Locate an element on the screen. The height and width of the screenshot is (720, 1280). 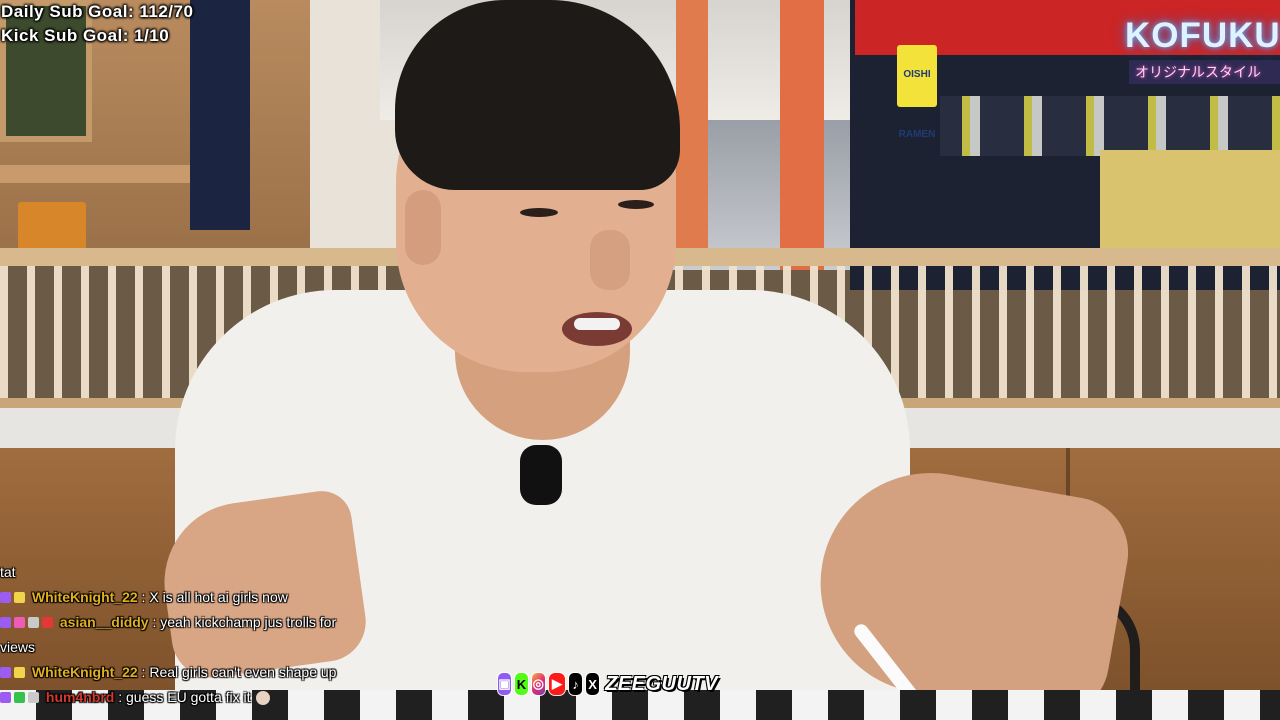
chat-message: views is located at coordinates (220, 647).